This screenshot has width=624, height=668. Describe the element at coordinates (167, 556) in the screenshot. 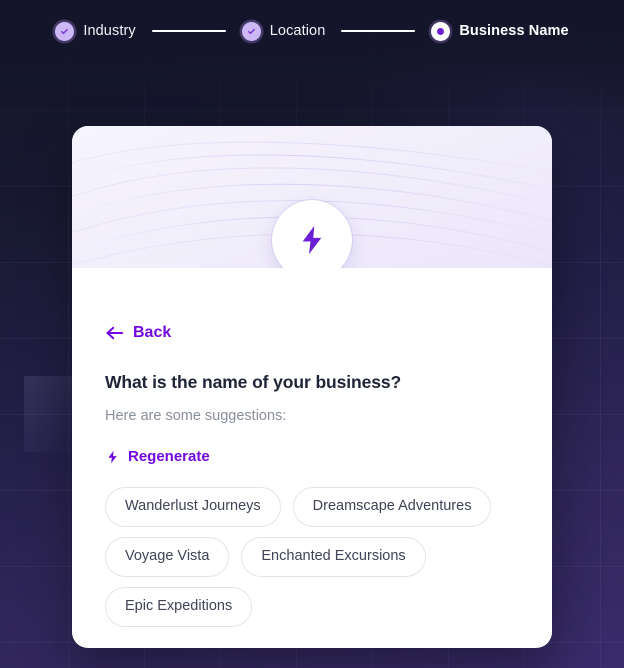

I see `suggestion-chip: Voyage Vista` at that location.